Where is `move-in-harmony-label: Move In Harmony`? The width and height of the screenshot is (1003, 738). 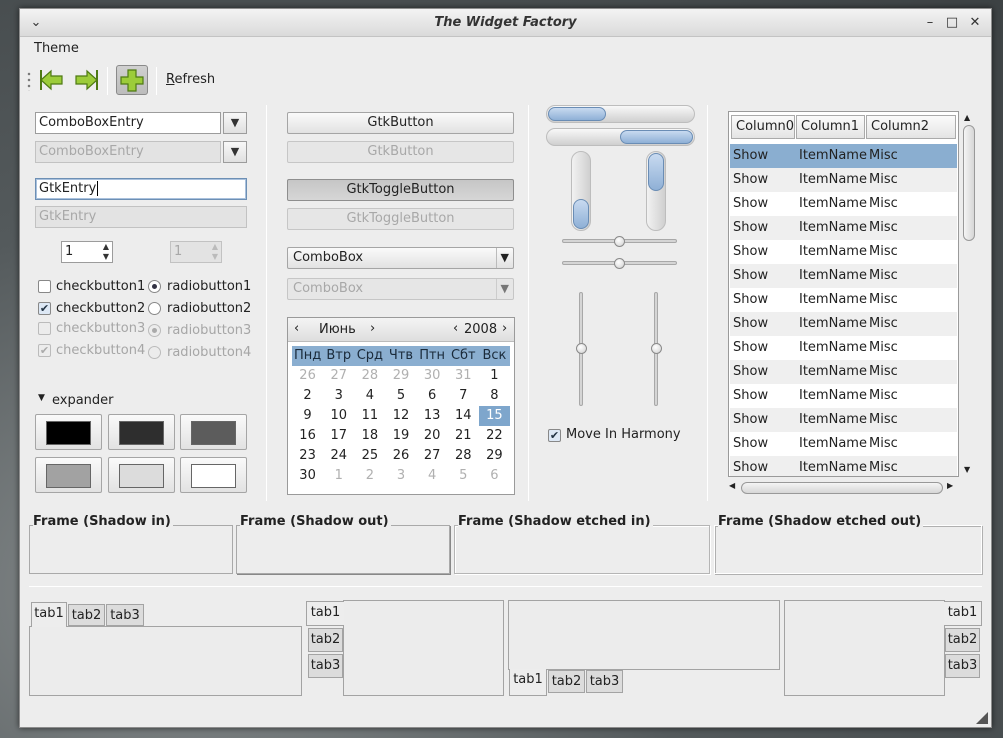
move-in-harmony-label: Move In Harmony is located at coordinates (623, 434).